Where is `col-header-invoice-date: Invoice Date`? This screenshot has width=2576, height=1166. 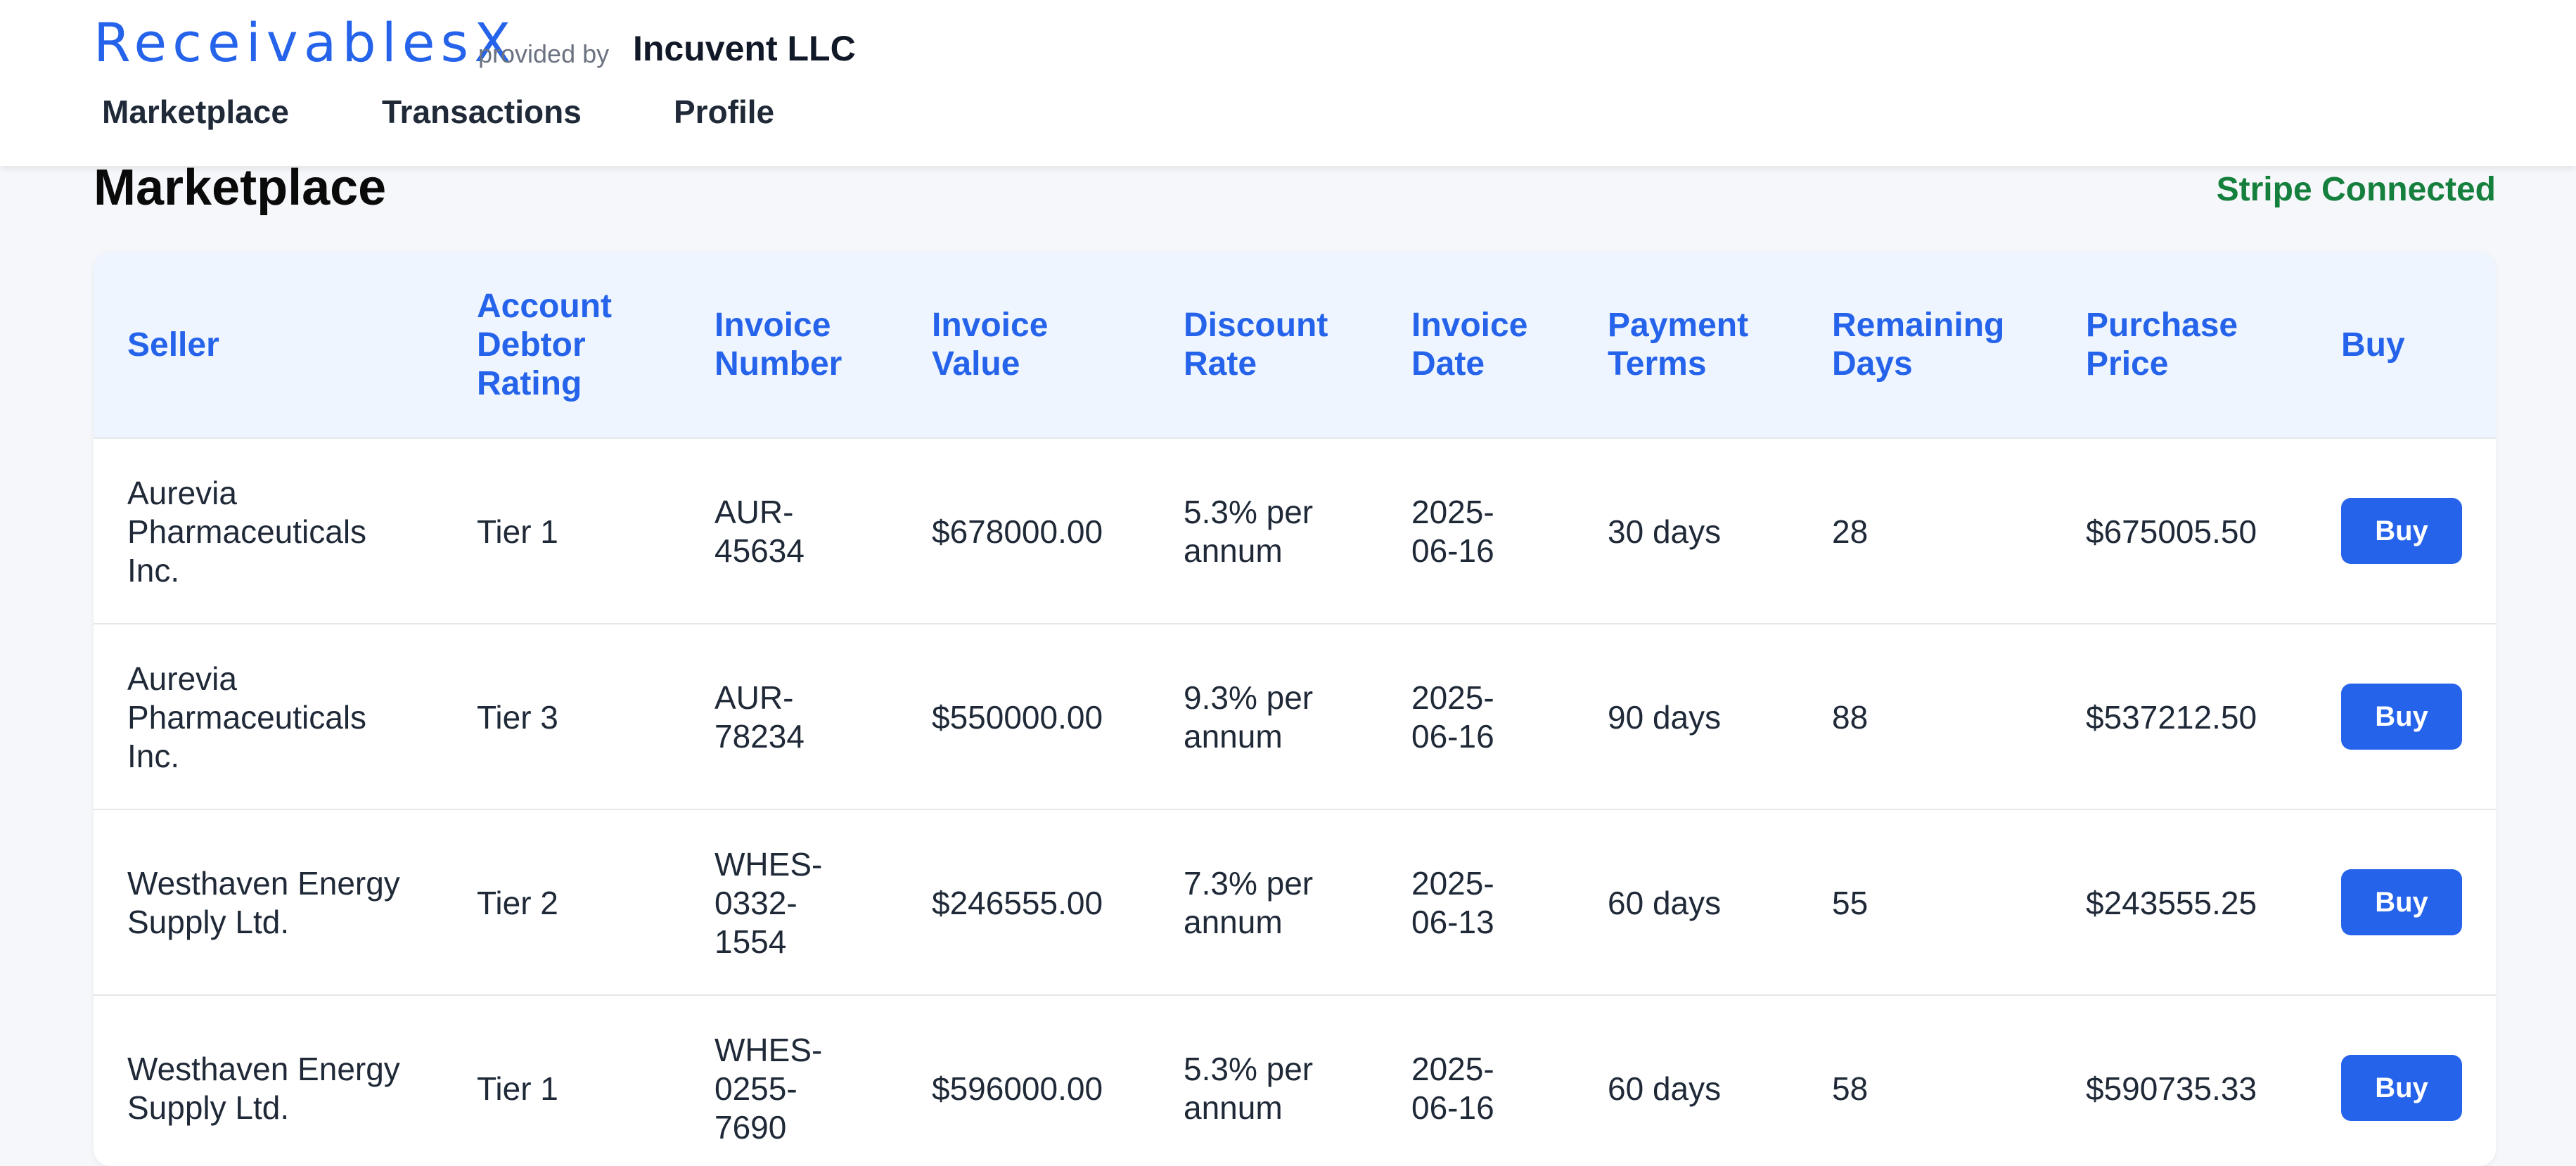
col-header-invoice-date: Invoice Date is located at coordinates (1470, 345).